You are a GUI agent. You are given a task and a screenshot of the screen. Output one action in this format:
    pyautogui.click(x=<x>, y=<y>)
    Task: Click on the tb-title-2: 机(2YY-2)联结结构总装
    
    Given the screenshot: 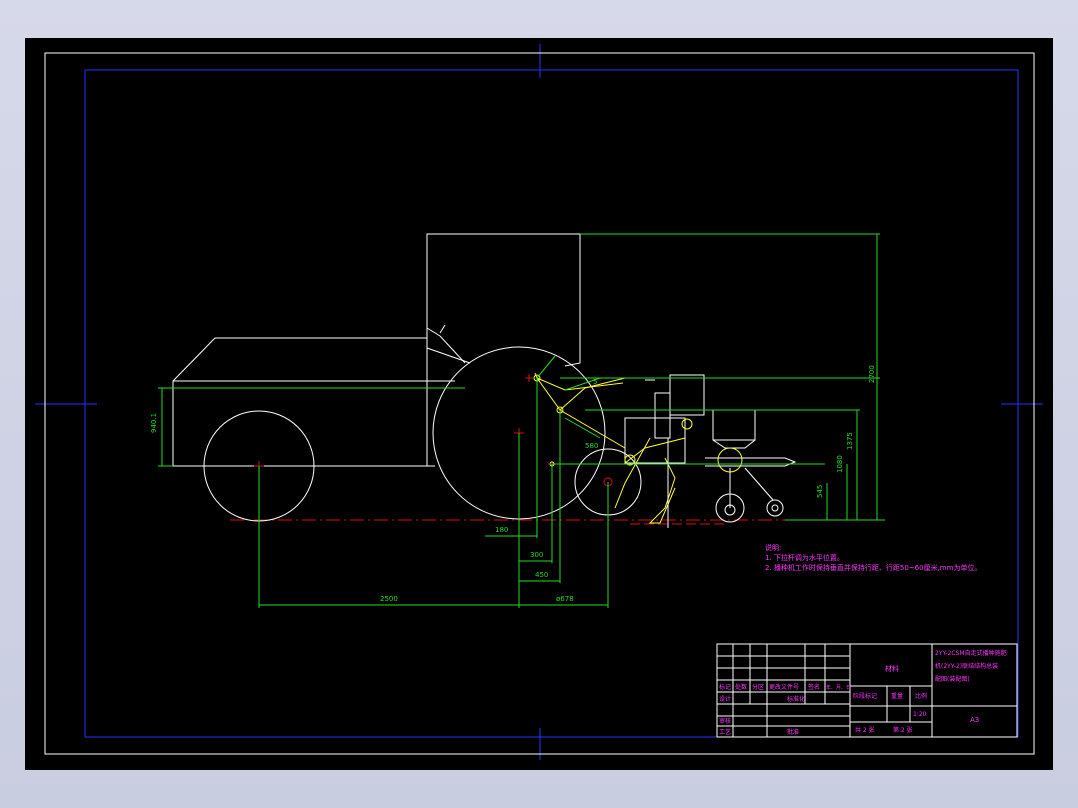 What is the action you would take?
    pyautogui.click(x=966, y=666)
    